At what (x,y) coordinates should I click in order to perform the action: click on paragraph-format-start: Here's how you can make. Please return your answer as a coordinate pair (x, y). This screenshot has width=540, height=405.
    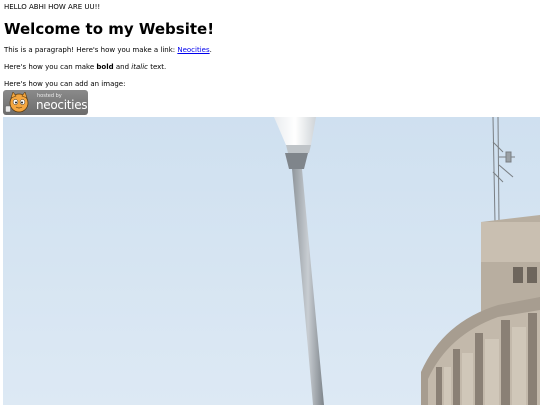
    Looking at the image, I should click on (50, 67).